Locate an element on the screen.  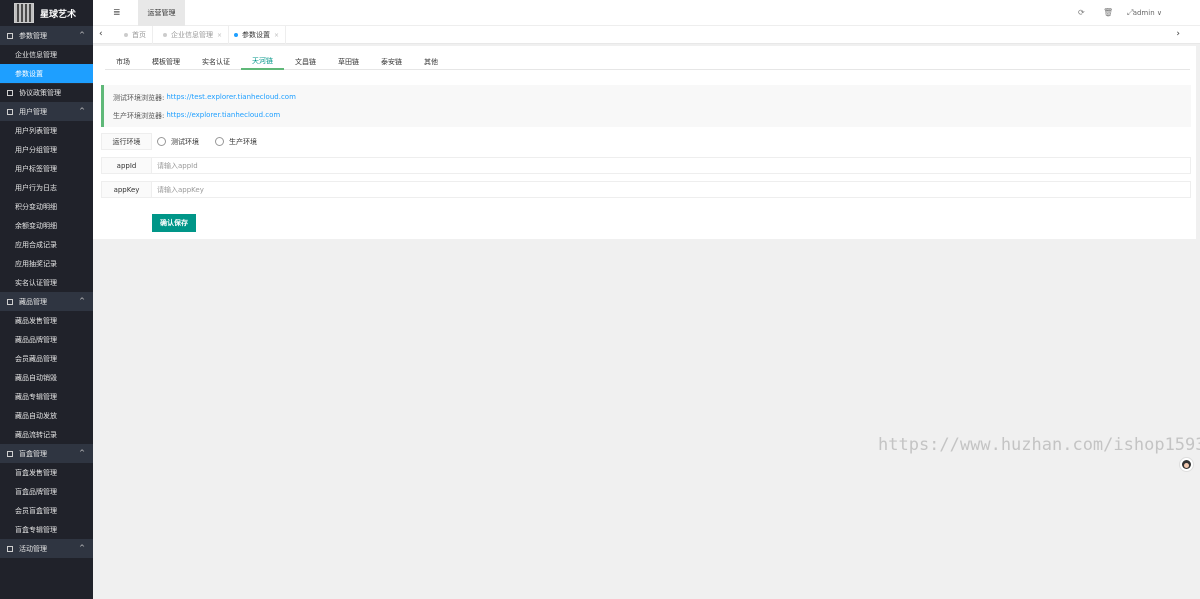
appkey-input is located at coordinates (671, 189).